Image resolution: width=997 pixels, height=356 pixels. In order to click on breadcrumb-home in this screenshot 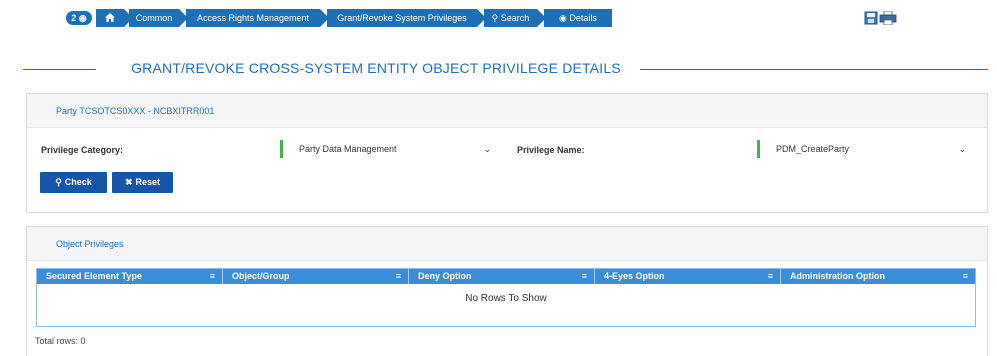, I will do `click(114, 18)`.